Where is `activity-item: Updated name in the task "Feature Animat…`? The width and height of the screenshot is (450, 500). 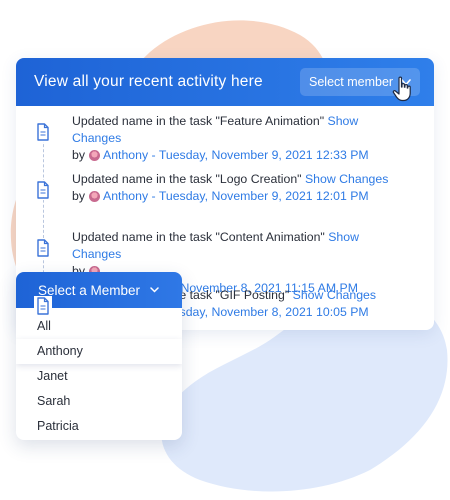 activity-item: Updated name in the task "Feature Animat… is located at coordinates (234, 141).